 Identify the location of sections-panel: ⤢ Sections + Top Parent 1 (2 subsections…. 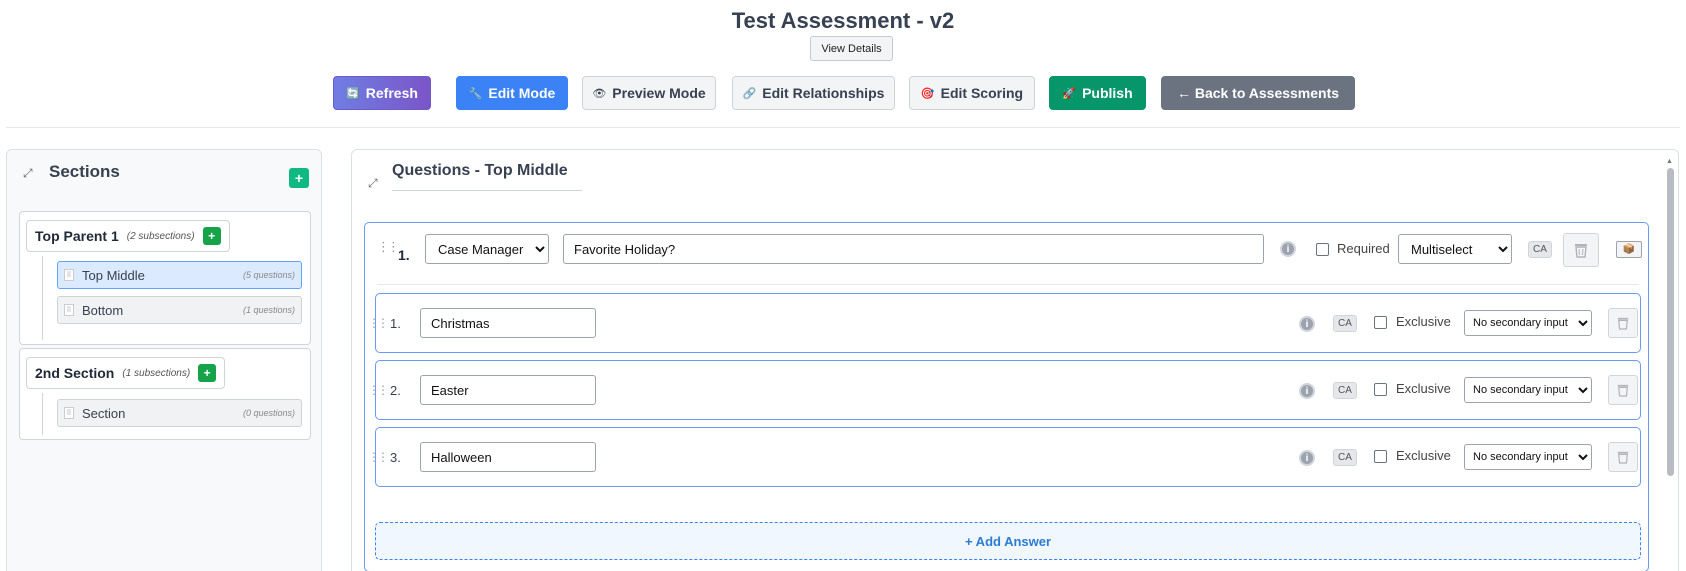
(164, 360).